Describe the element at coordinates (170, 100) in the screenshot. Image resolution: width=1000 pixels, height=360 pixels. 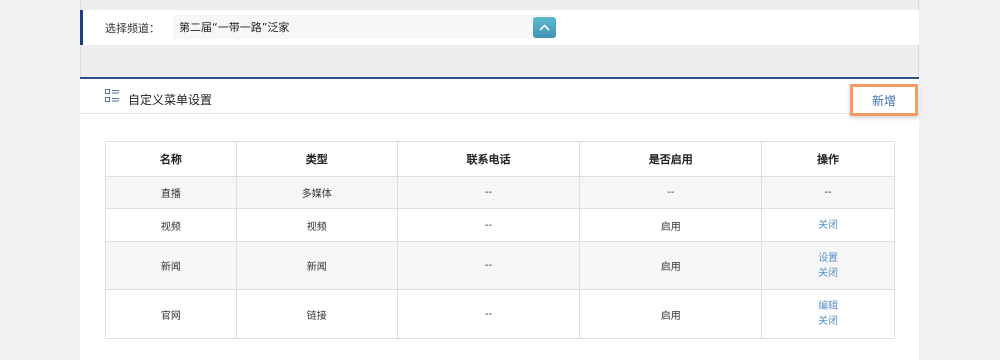
I see `panel-title: 自定义菜单设置` at that location.